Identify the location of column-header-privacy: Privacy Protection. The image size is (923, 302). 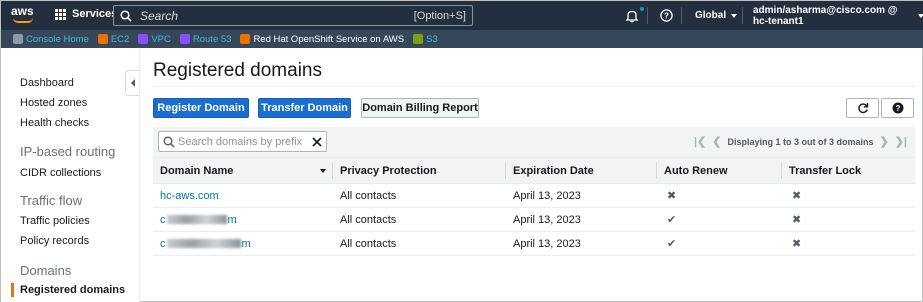
(419, 170).